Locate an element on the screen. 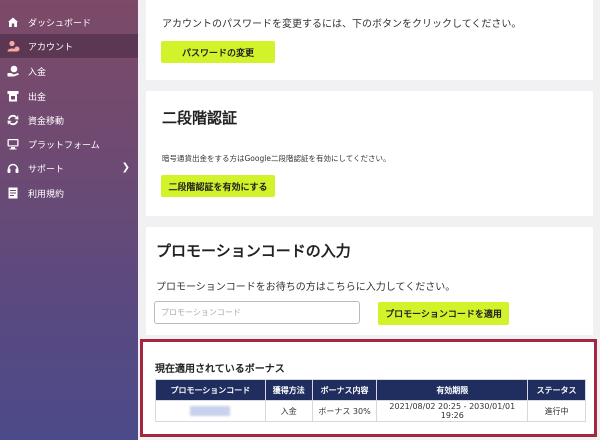 The image size is (600, 440). sidebar-item-label: サポート is located at coordinates (46, 169).